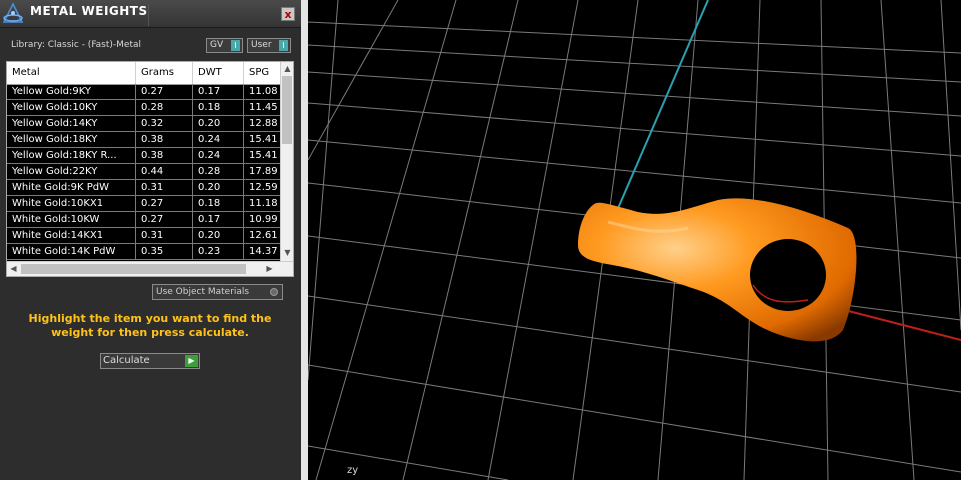  What do you see at coordinates (218, 251) in the screenshot?
I see `cell-dwt: 0.23` at bounding box center [218, 251].